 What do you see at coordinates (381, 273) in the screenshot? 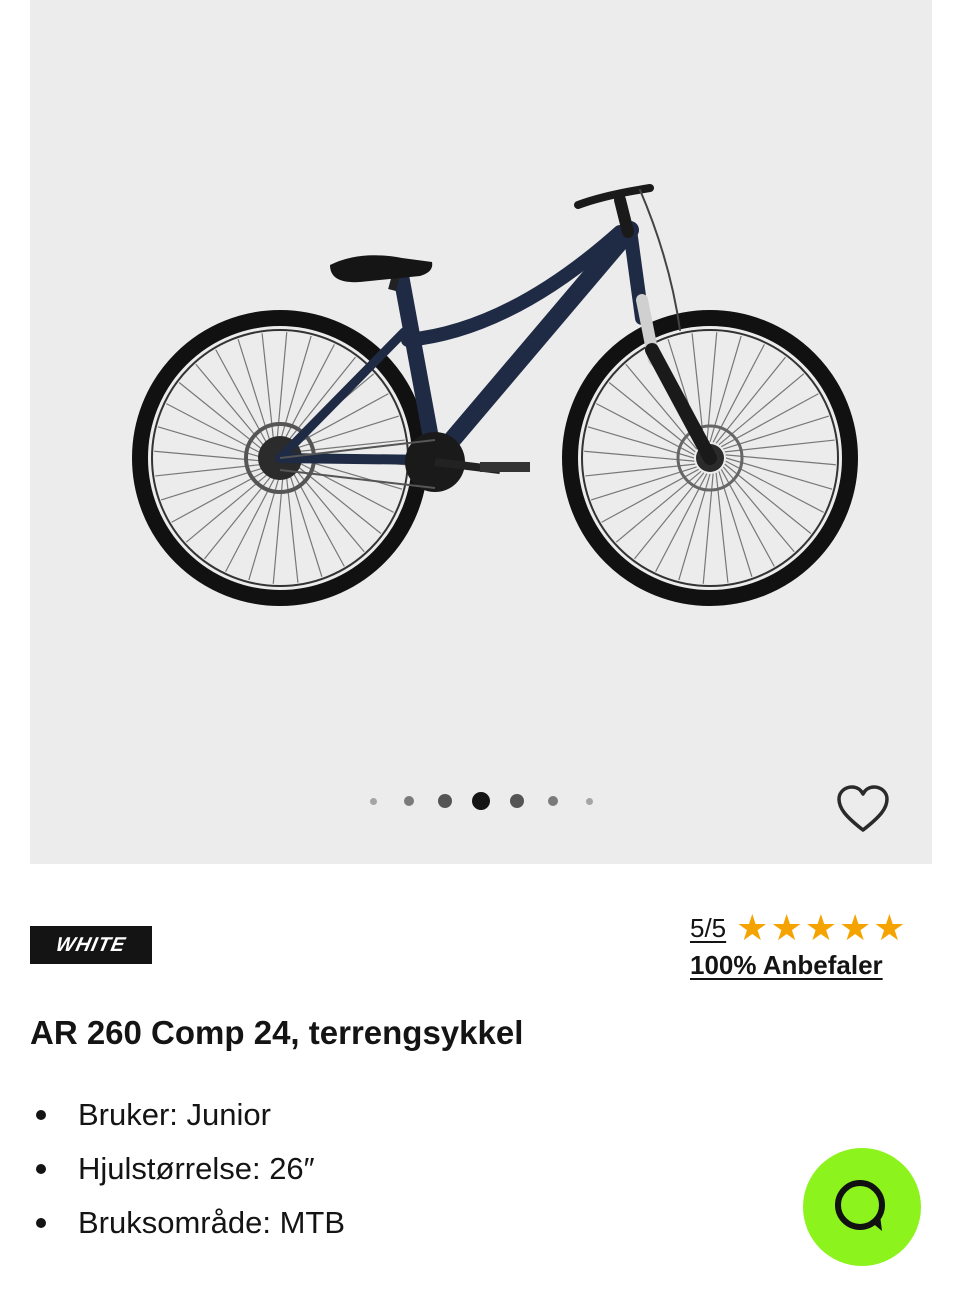
I see `saddle` at bounding box center [381, 273].